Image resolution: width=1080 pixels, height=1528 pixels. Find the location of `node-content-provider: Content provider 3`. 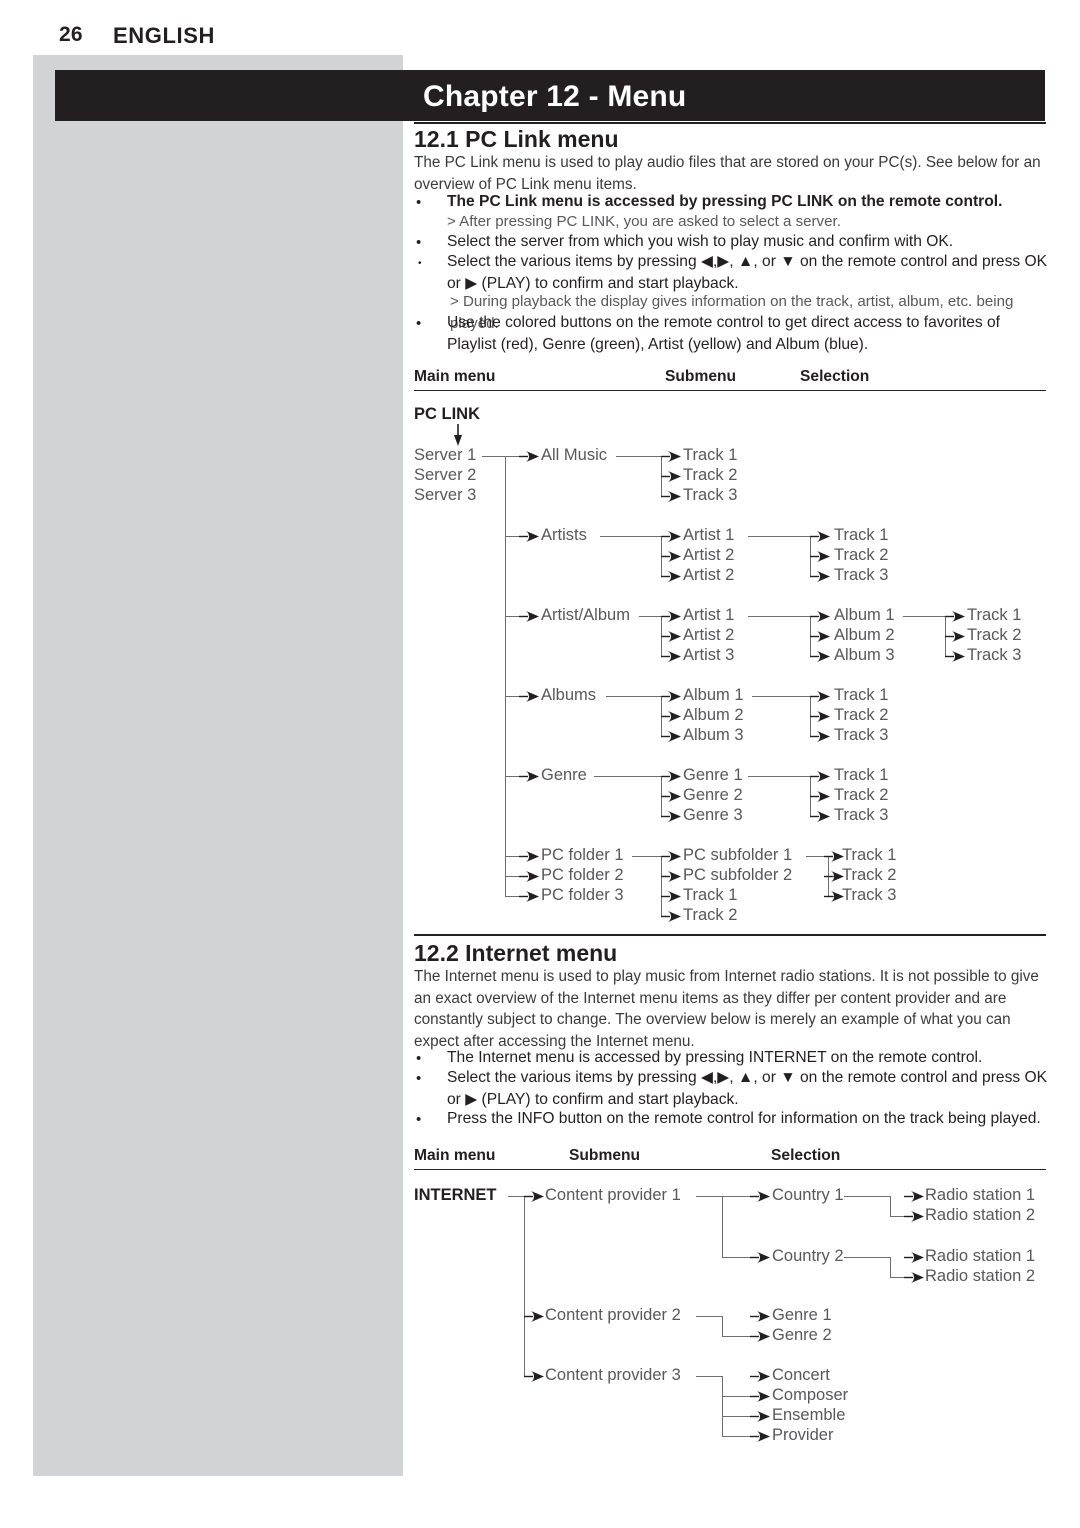

node-content-provider: Content provider 3 is located at coordinates (613, 1375).